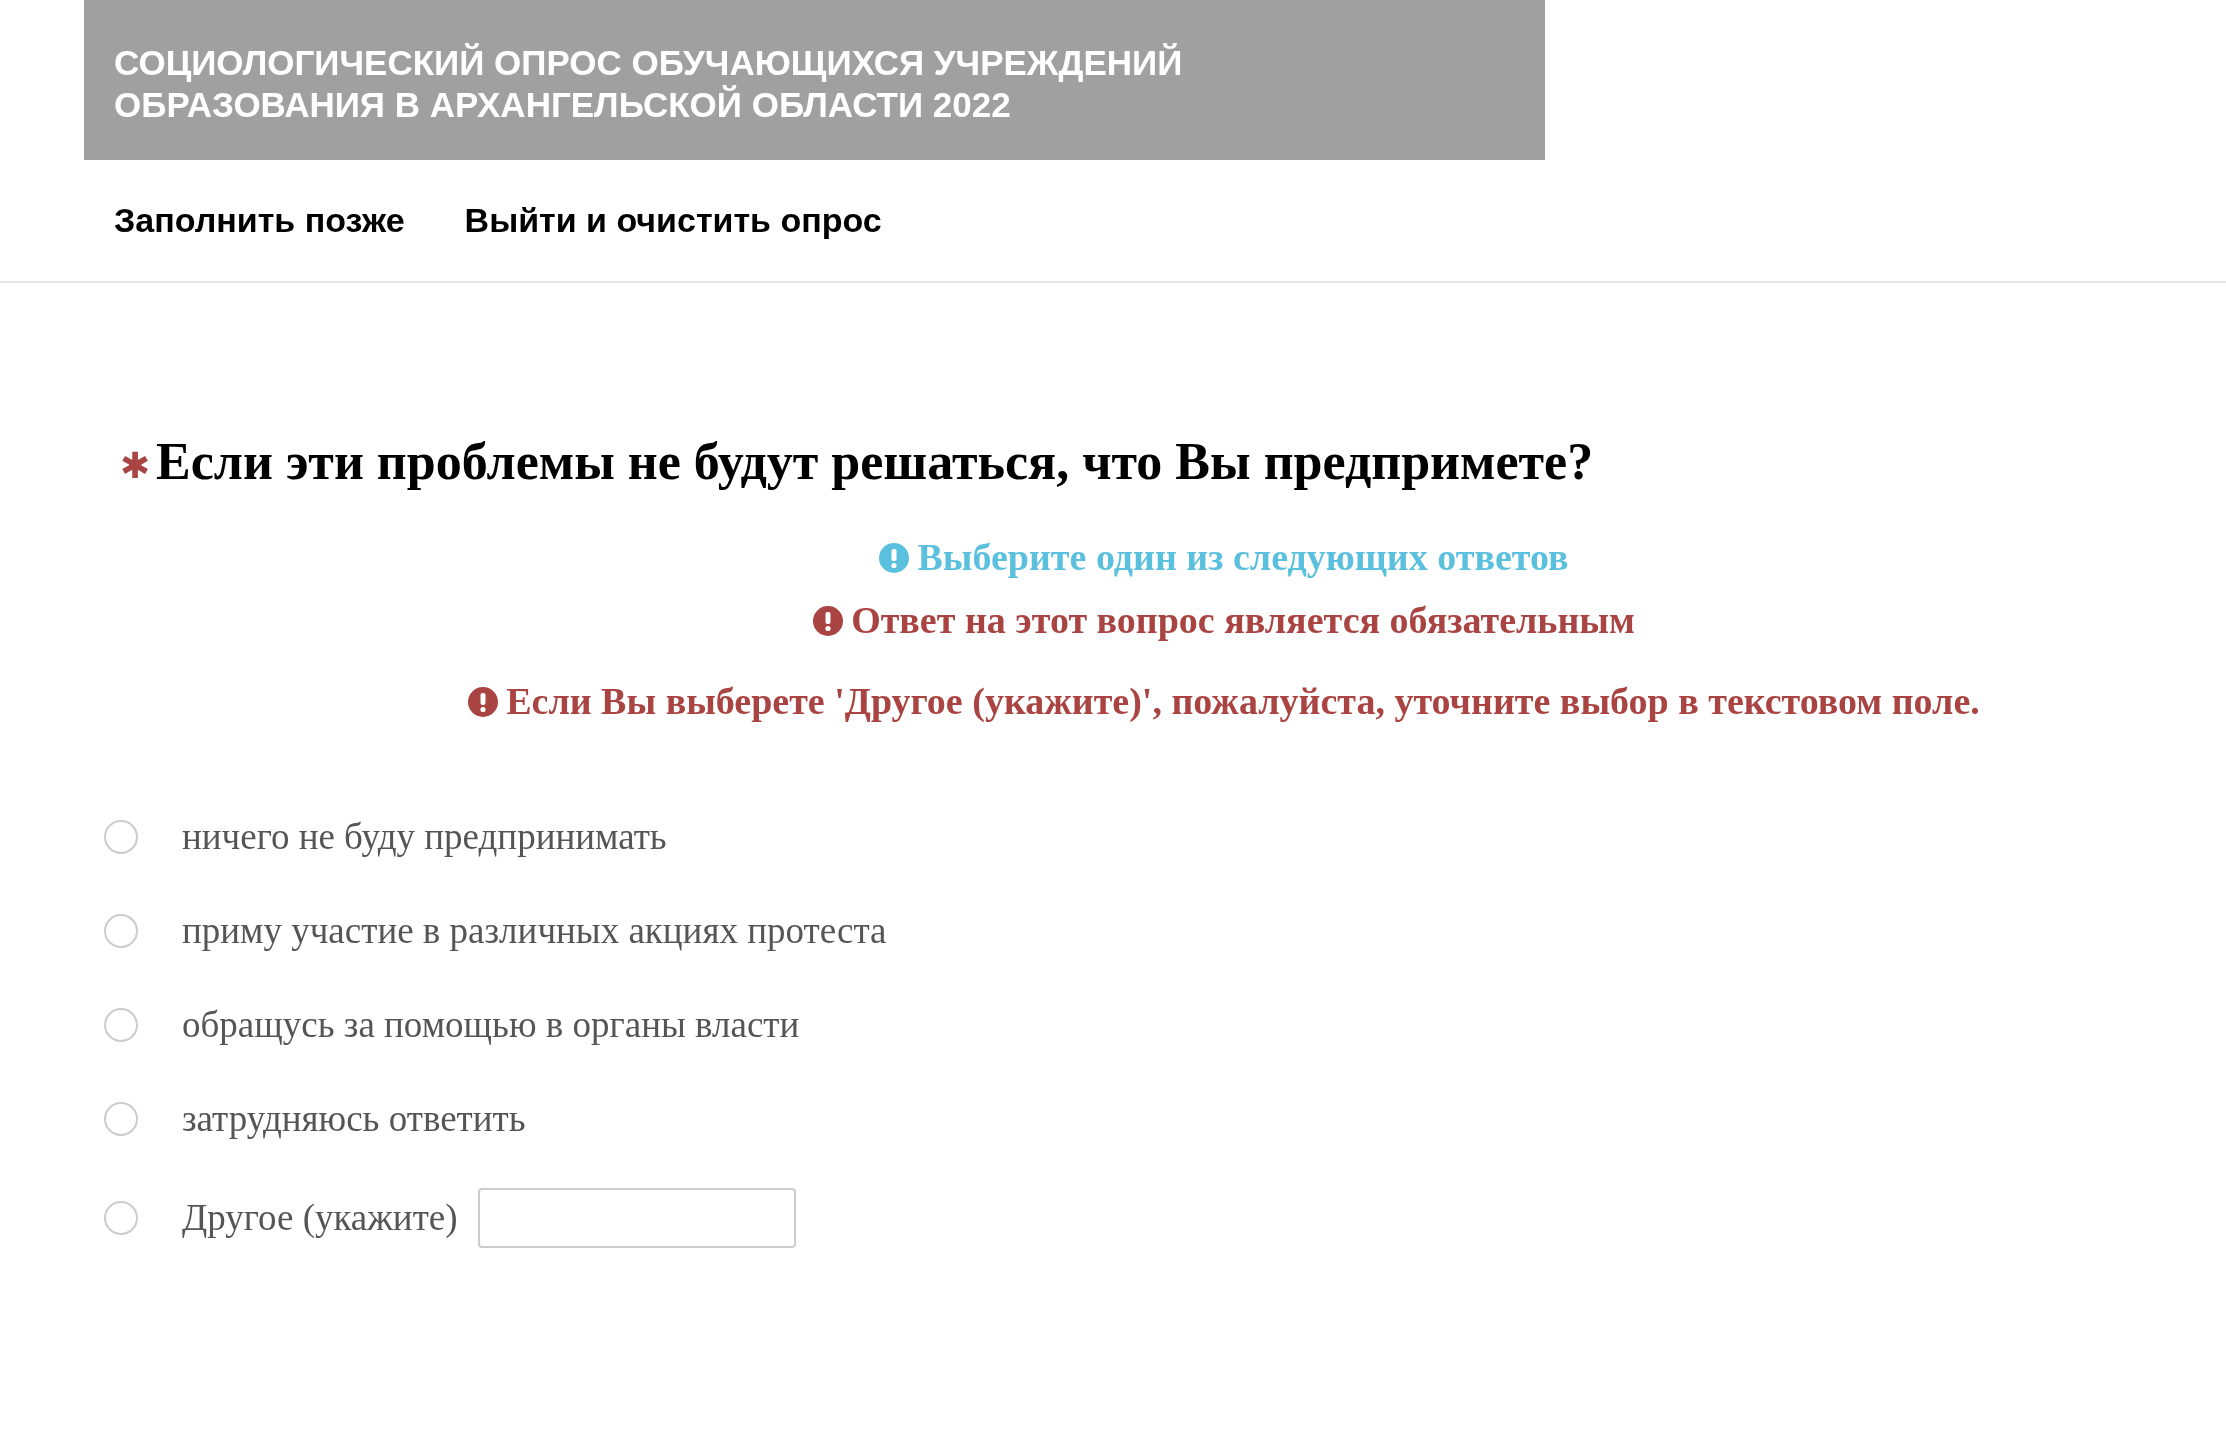 The height and width of the screenshot is (1430, 2226). I want to click on option-label: приму участие в различных акциях протеста, so click(534, 931).